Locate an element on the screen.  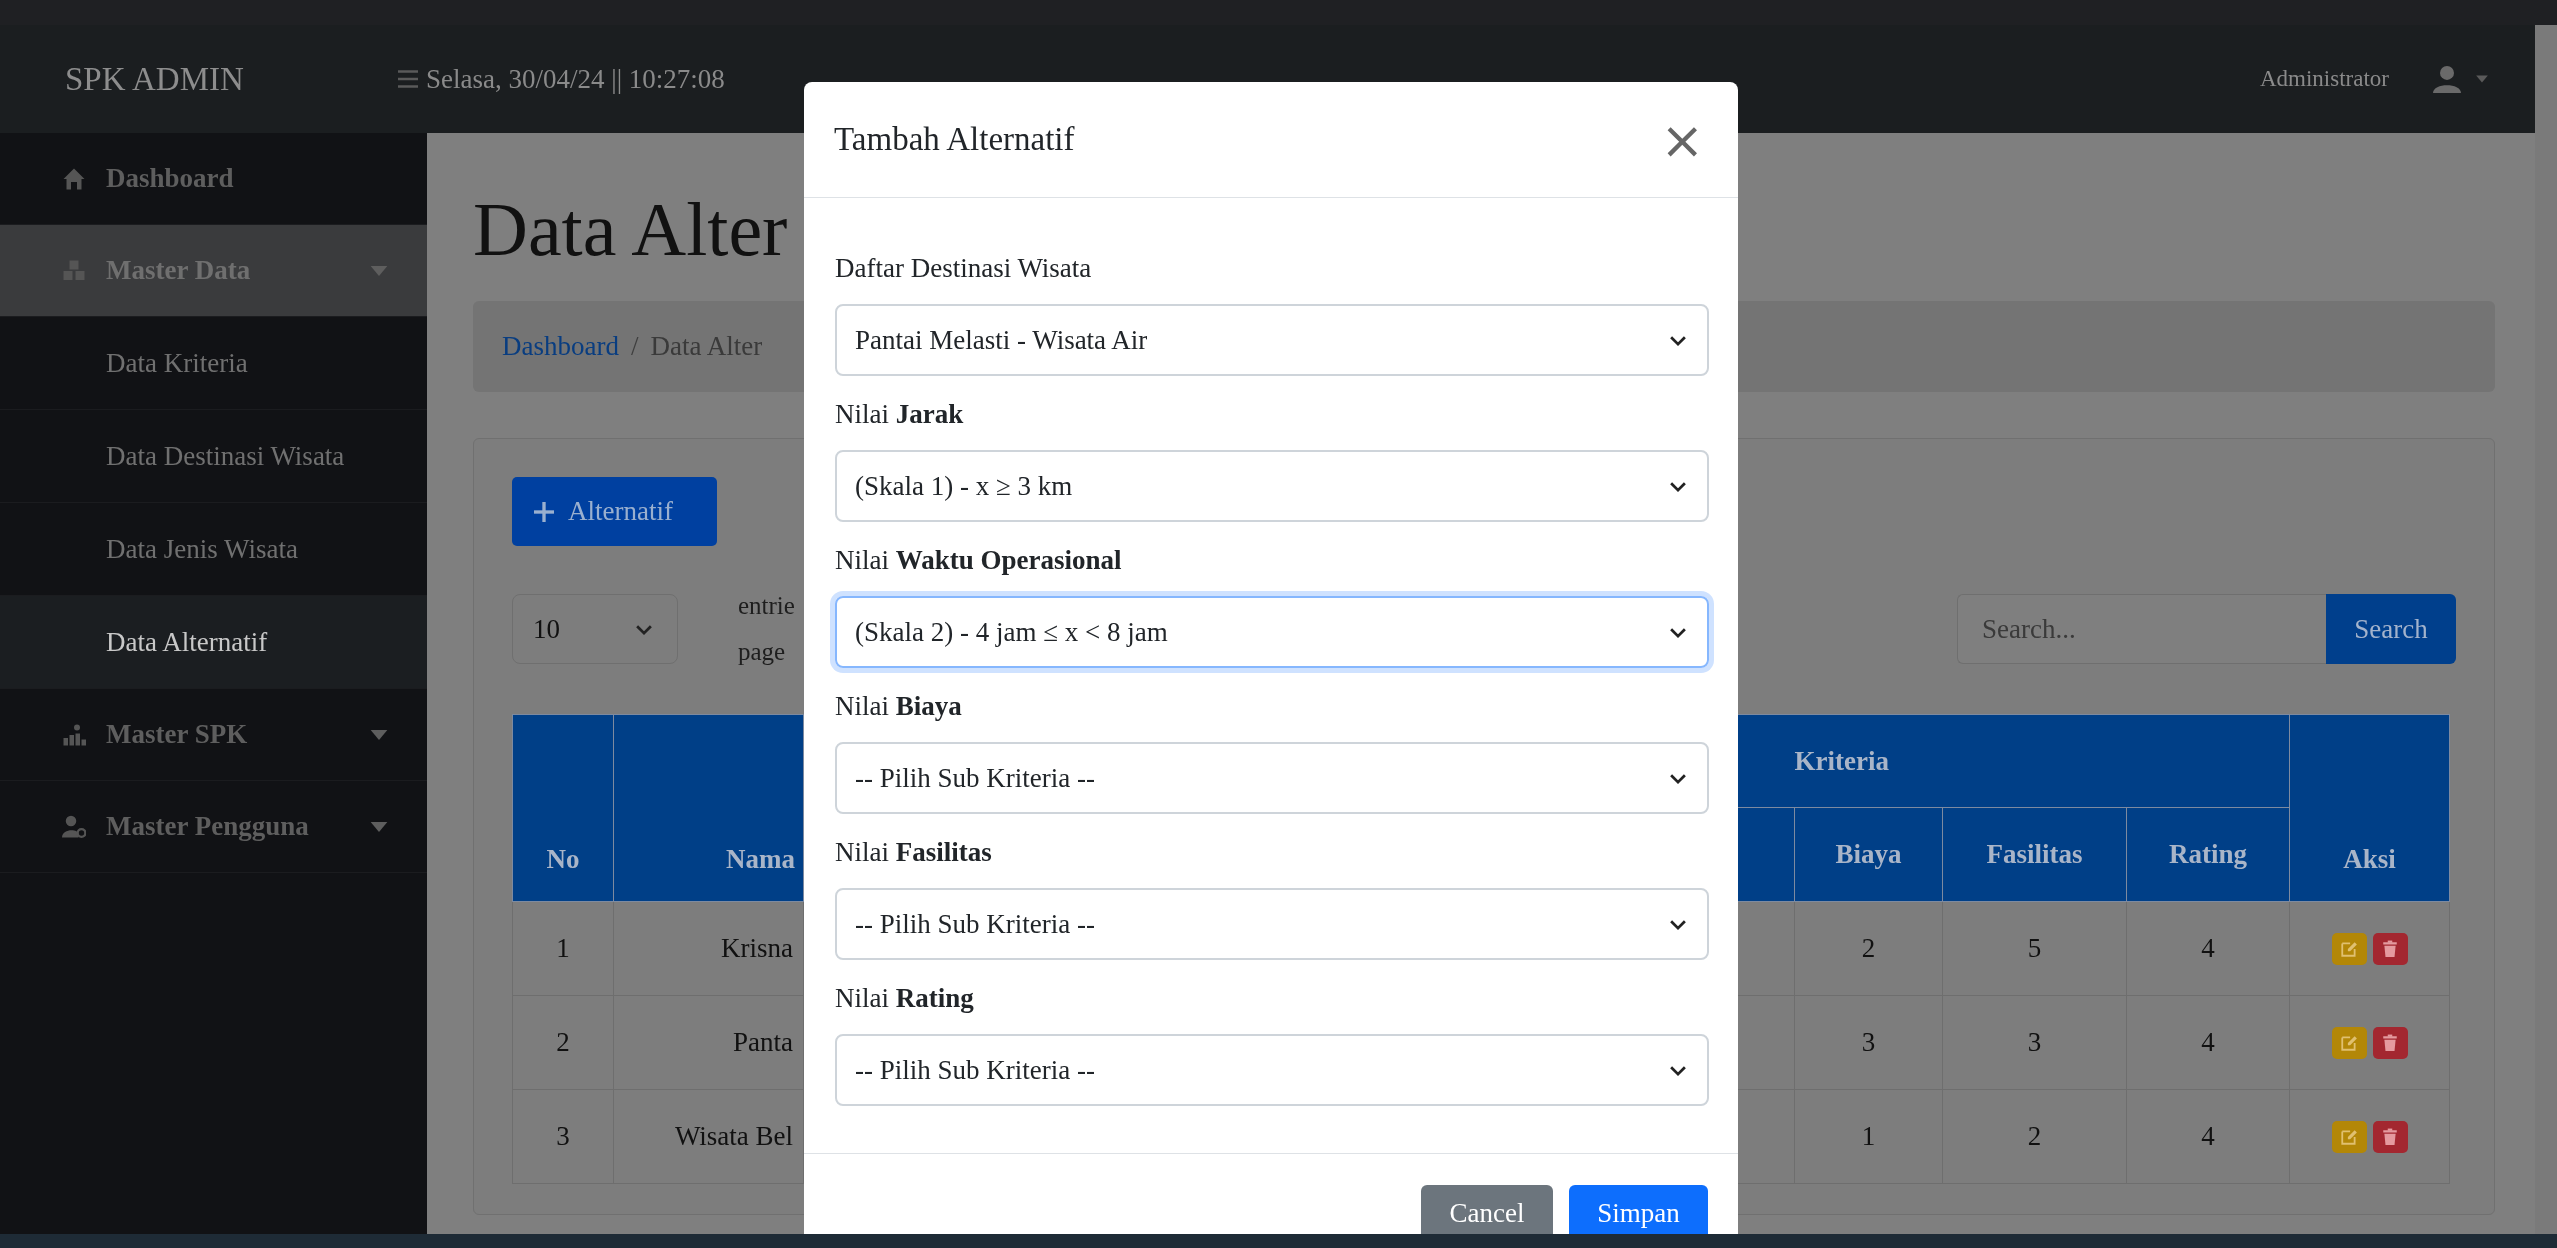
dropdown: (Skala 1) - x ≥ 3 km is located at coordinates (1272, 486).